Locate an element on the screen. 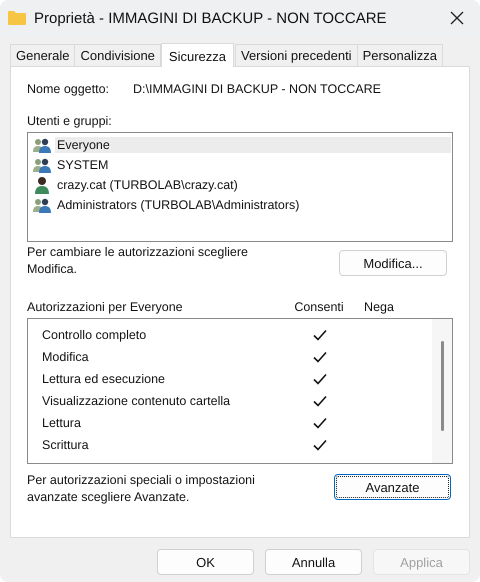 The width and height of the screenshot is (480, 582). column-header: Consenti is located at coordinates (319, 307).